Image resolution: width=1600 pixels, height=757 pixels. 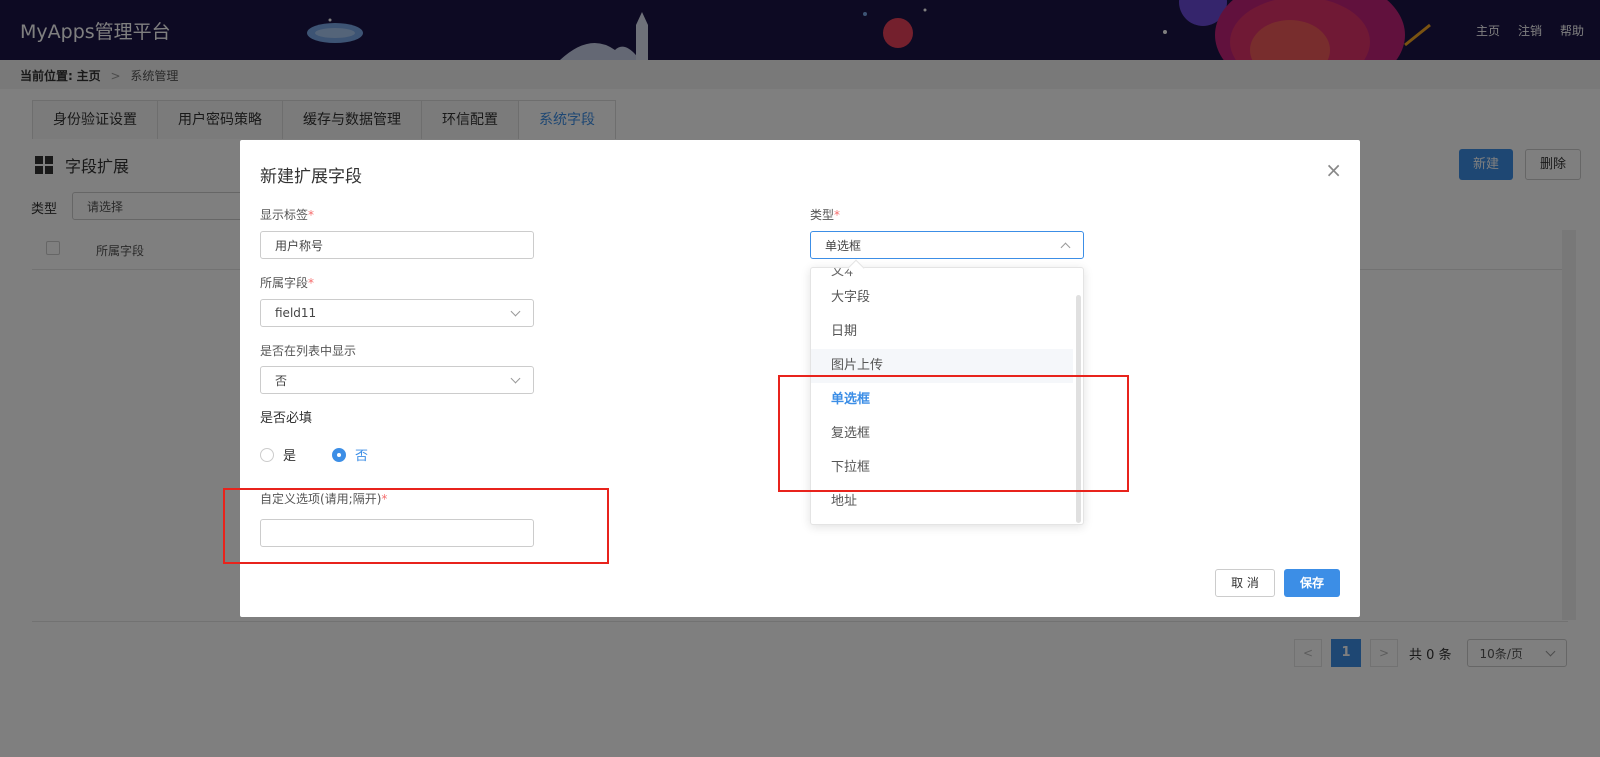 What do you see at coordinates (1245, 583) in the screenshot?
I see `cancel-button: 取 消` at bounding box center [1245, 583].